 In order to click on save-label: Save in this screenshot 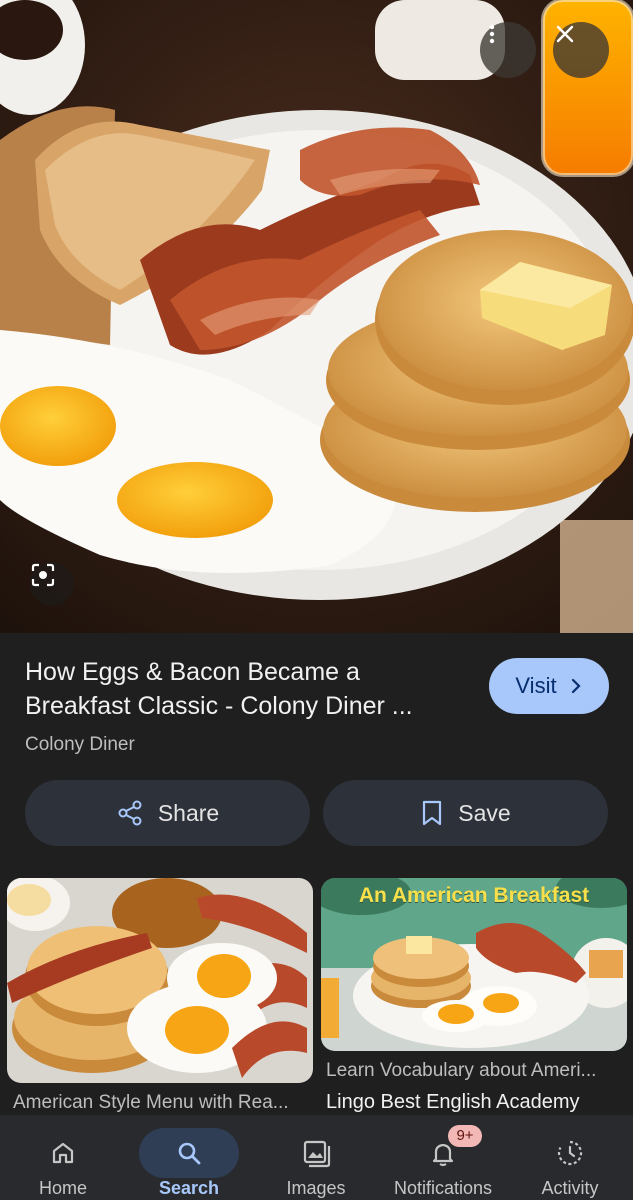, I will do `click(484, 812)`.